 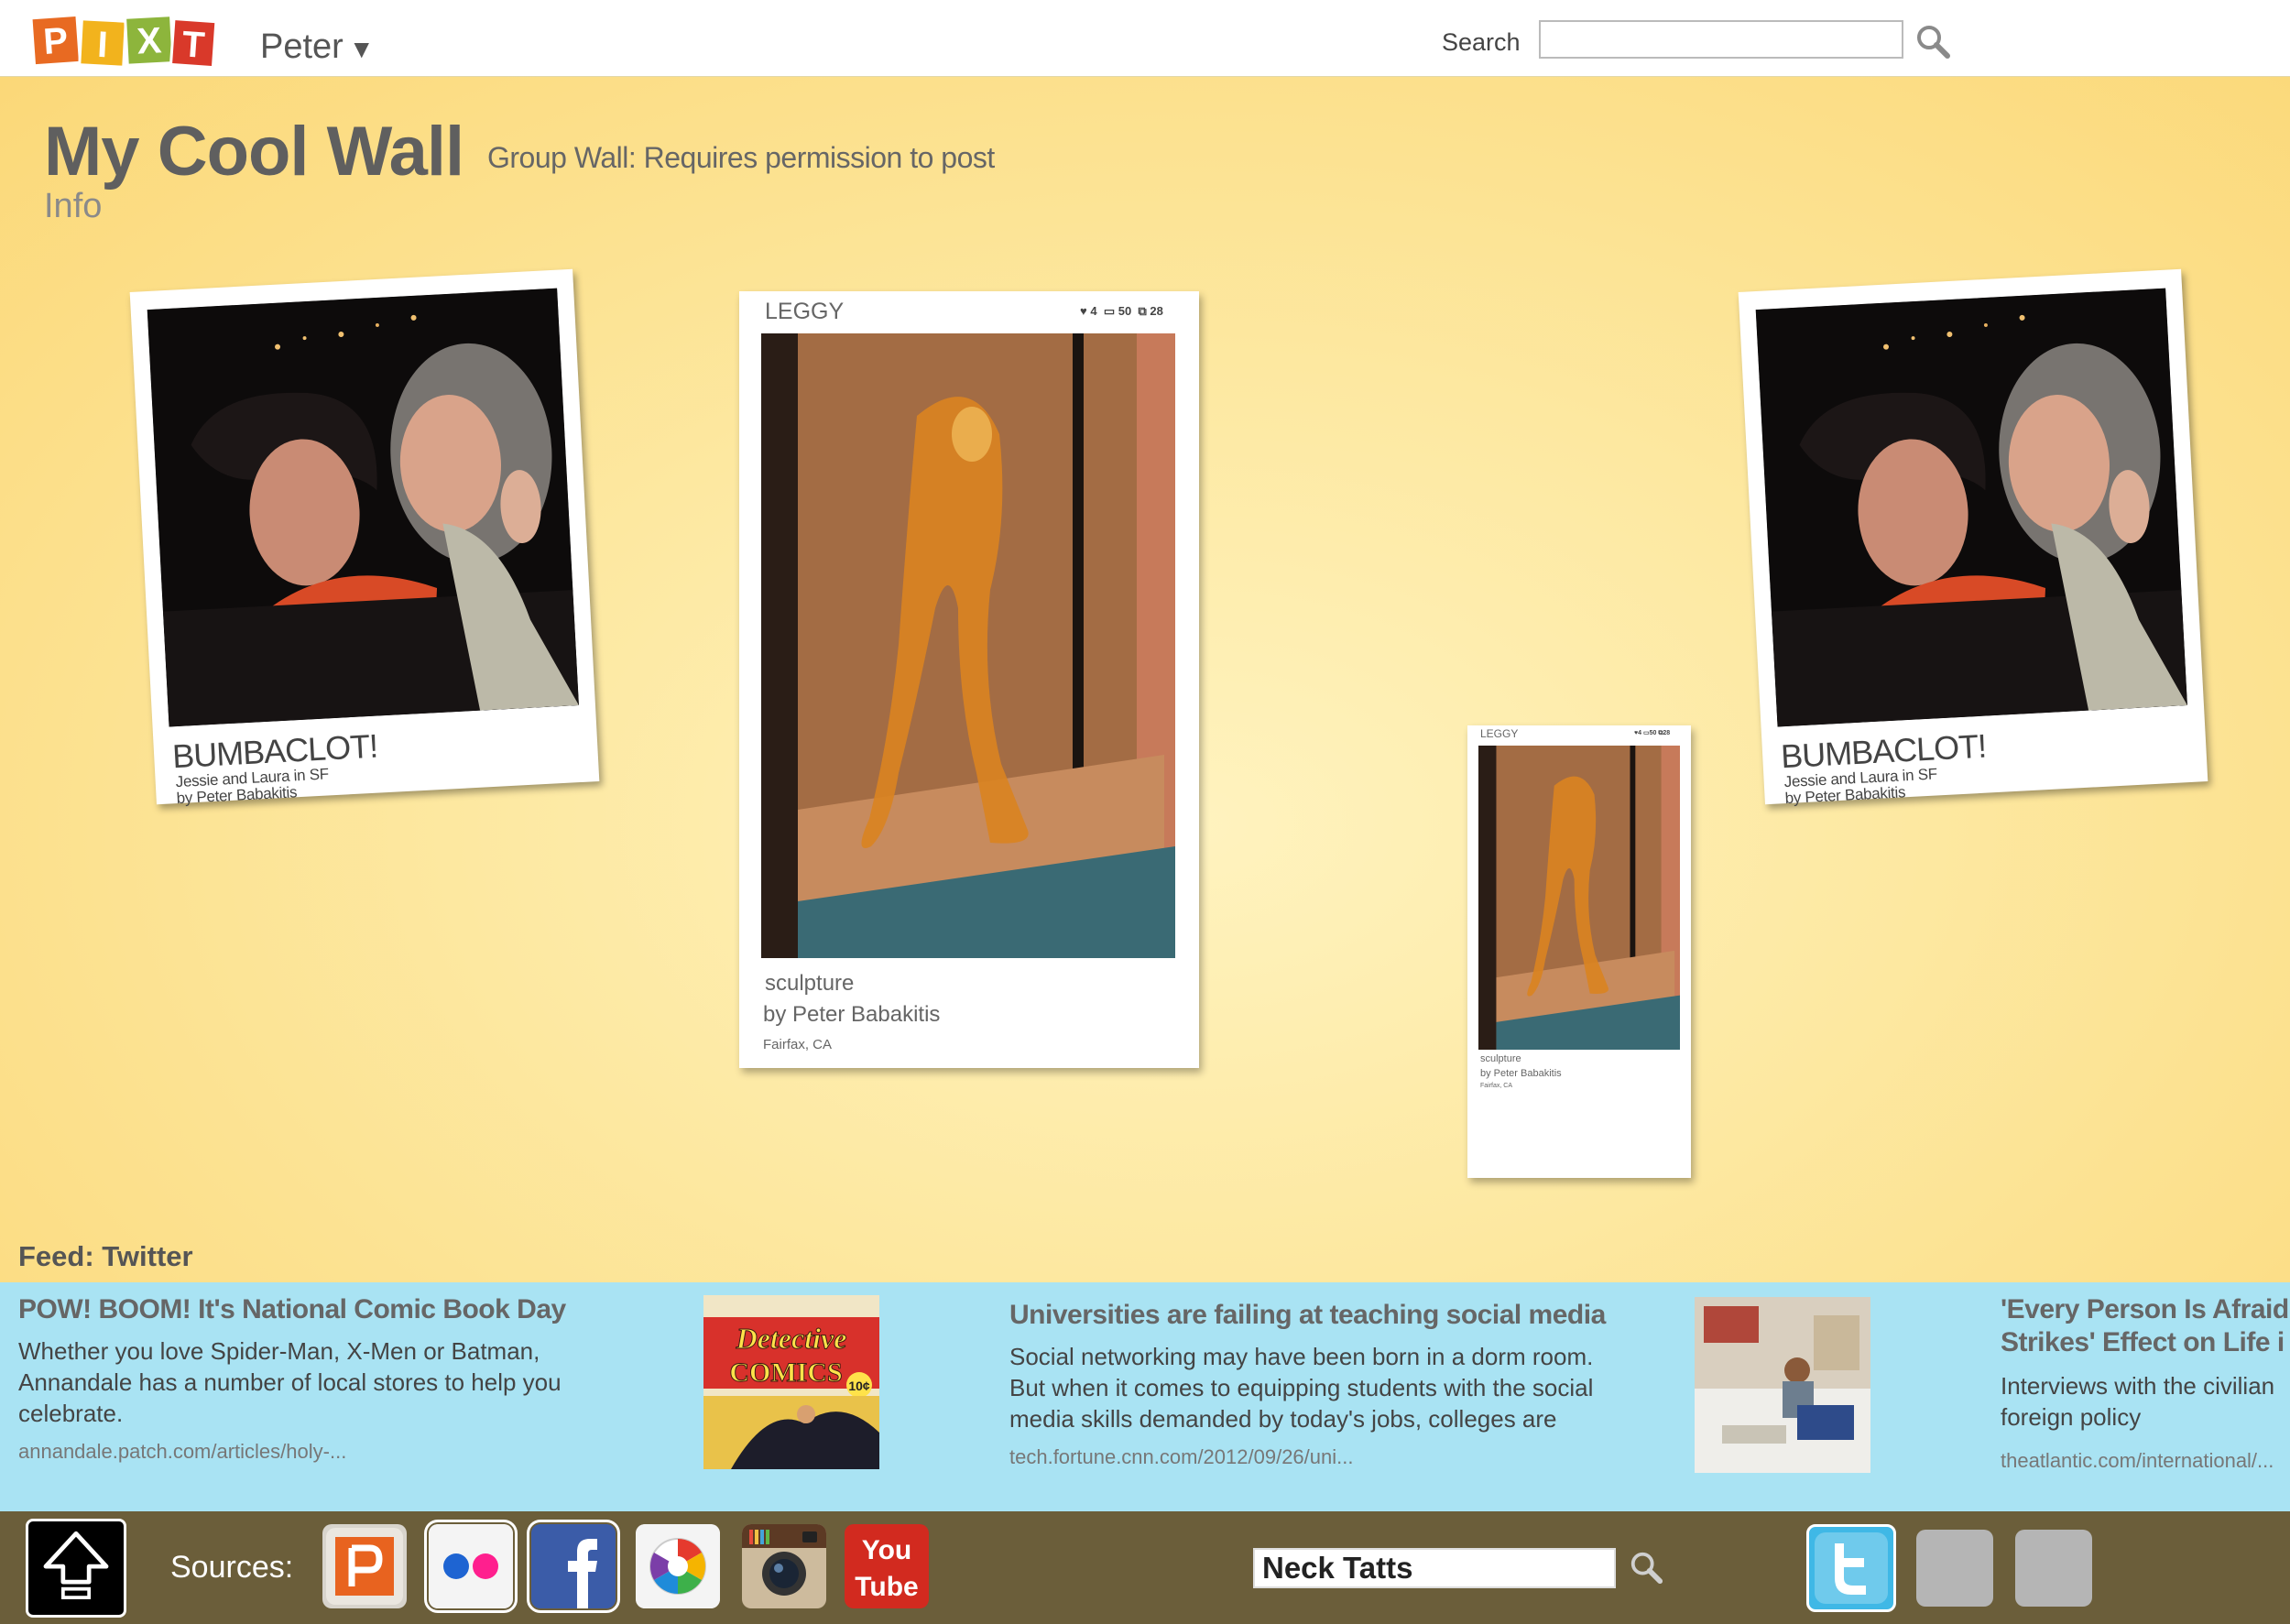 I want to click on feed-thumbnail: Detective COMICS 10¢, so click(x=791, y=1382).